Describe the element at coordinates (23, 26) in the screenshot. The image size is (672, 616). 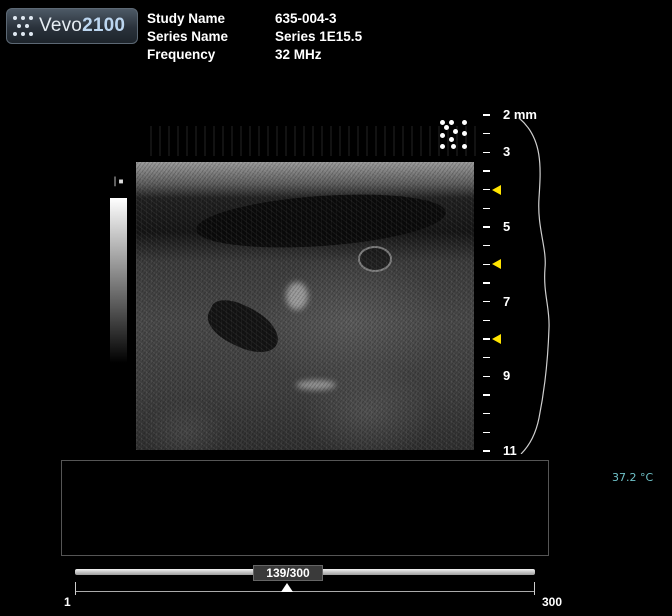
I see `vevo-dots-icon` at that location.